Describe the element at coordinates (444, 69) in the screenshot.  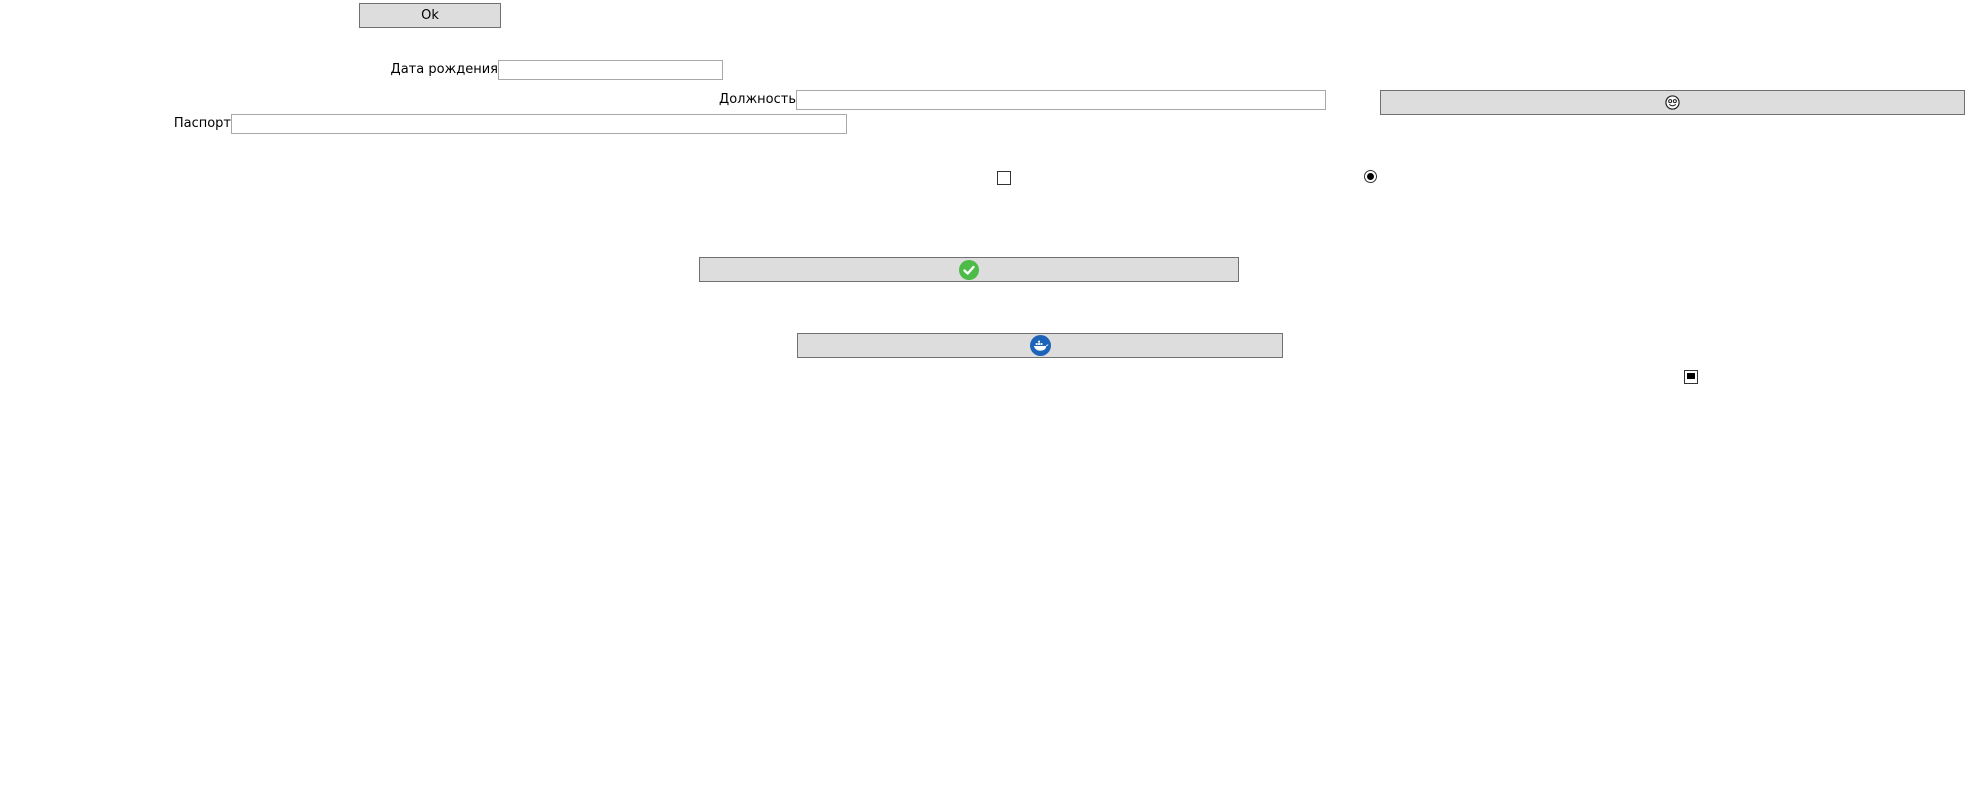
I see `birth-date-label: Дата рождения` at that location.